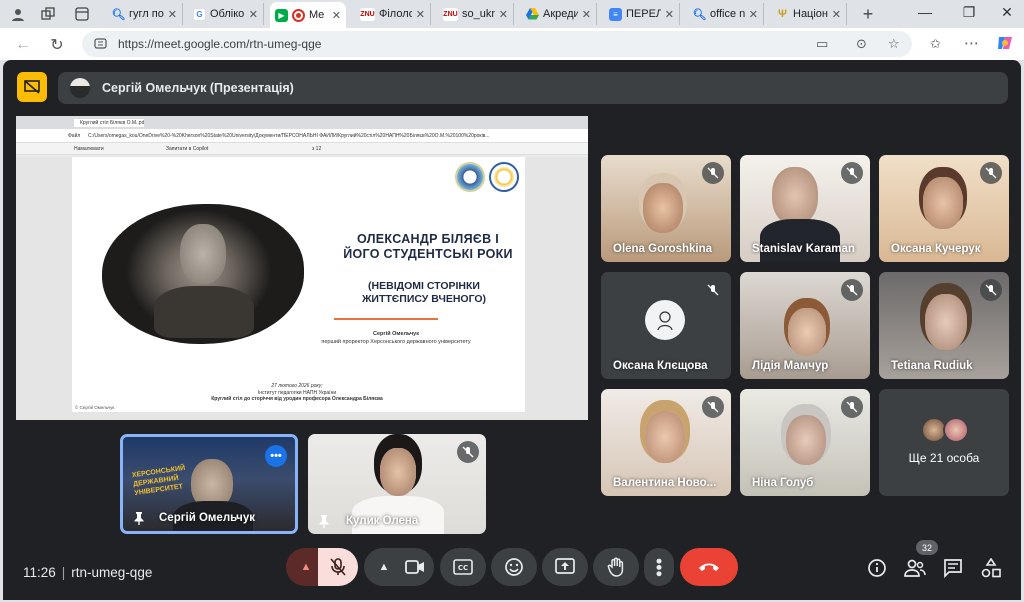 Image resolution: width=1024 pixels, height=602 pixels. Describe the element at coordinates (306, 567) in the screenshot. I see `chevron-up-icon: ▲` at that location.